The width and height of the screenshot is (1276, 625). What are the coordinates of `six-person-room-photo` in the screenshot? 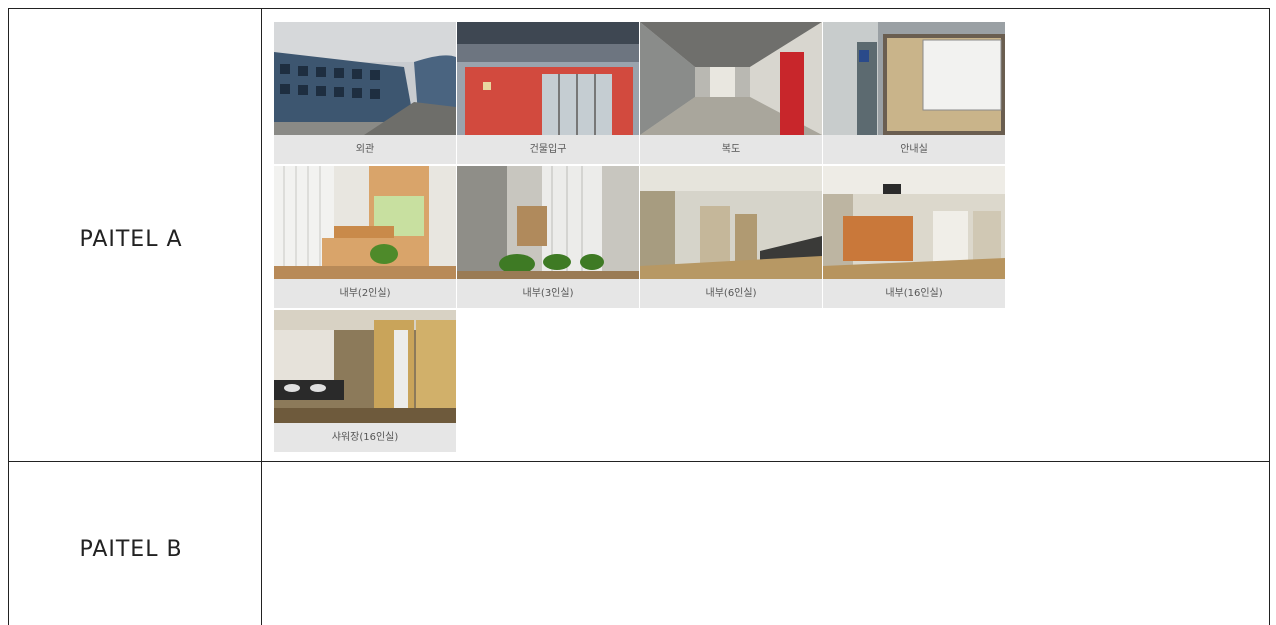 It's located at (731, 222).